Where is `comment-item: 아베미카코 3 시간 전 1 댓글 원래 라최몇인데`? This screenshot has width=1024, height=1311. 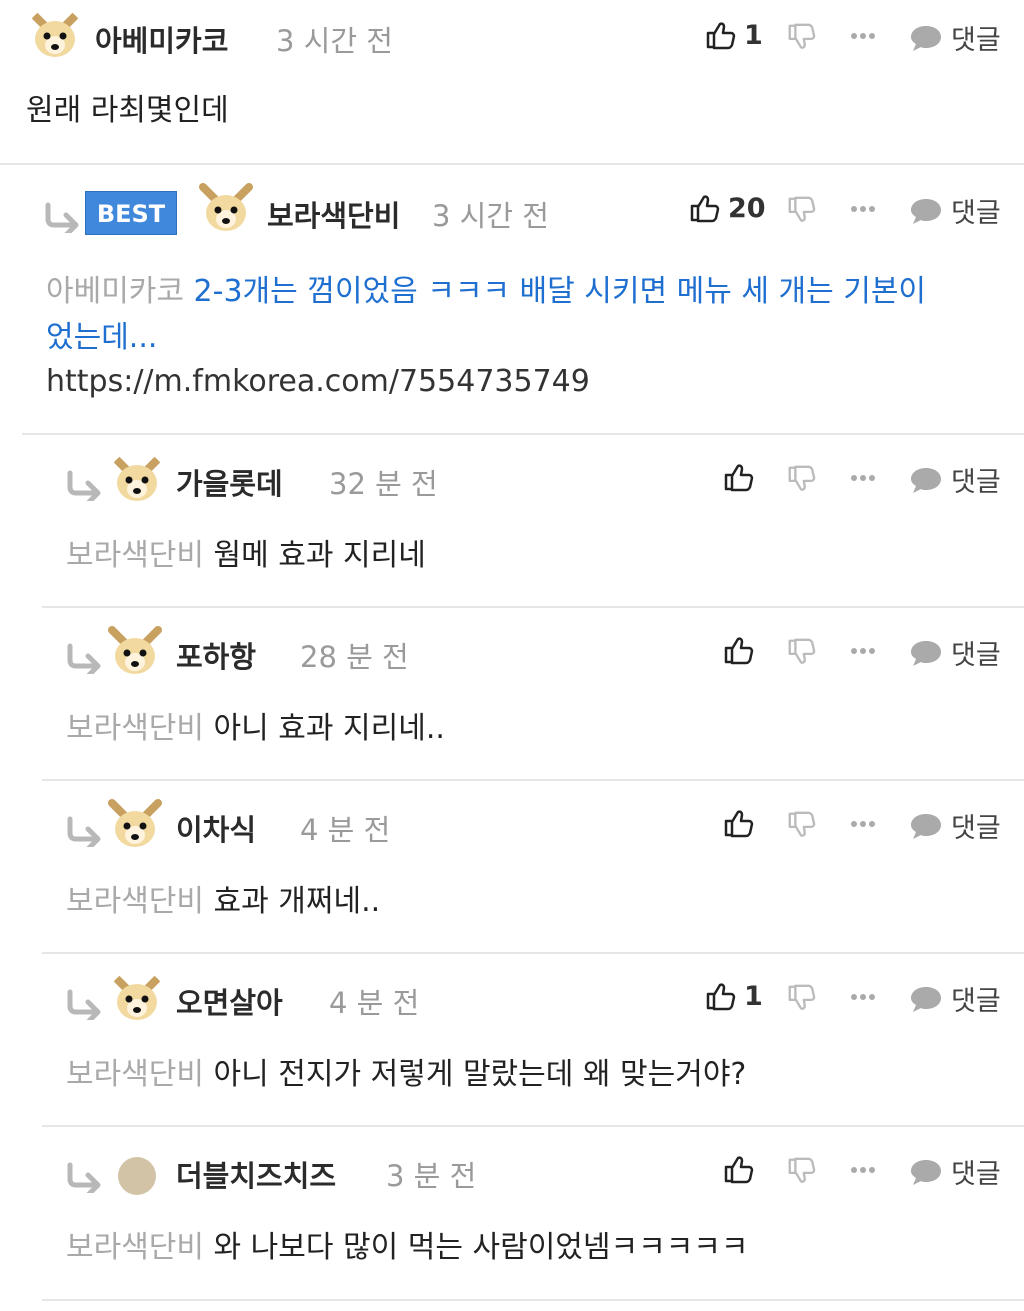
comment-item: 아베미카코 3 시간 전 1 댓글 원래 라최몇인데 is located at coordinates (512, 82).